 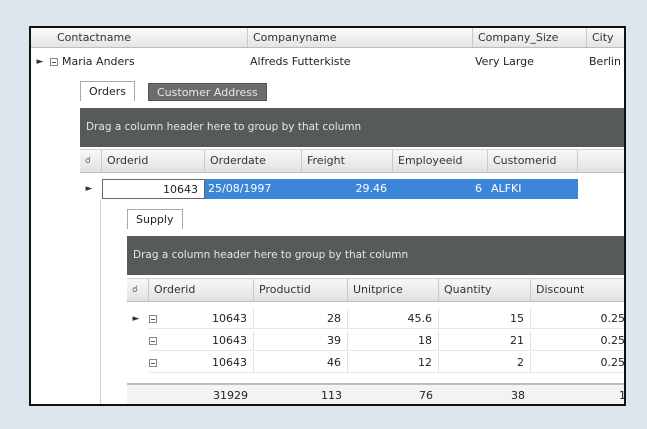 What do you see at coordinates (300, 61) in the screenshot?
I see `cell-companyname: Alfreds Futterkiste` at bounding box center [300, 61].